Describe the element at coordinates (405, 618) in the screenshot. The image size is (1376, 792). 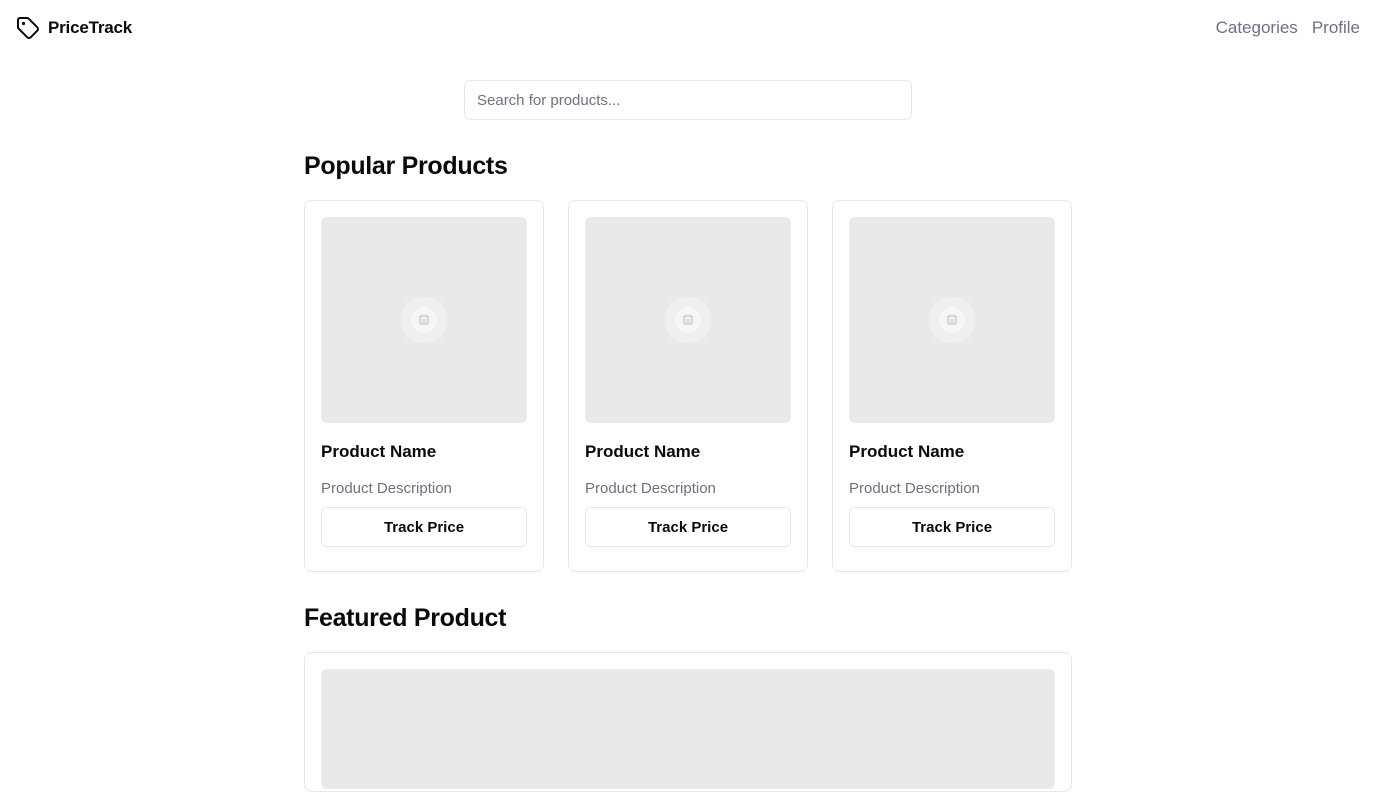
I see `featured-product-title: Featured Product` at that location.